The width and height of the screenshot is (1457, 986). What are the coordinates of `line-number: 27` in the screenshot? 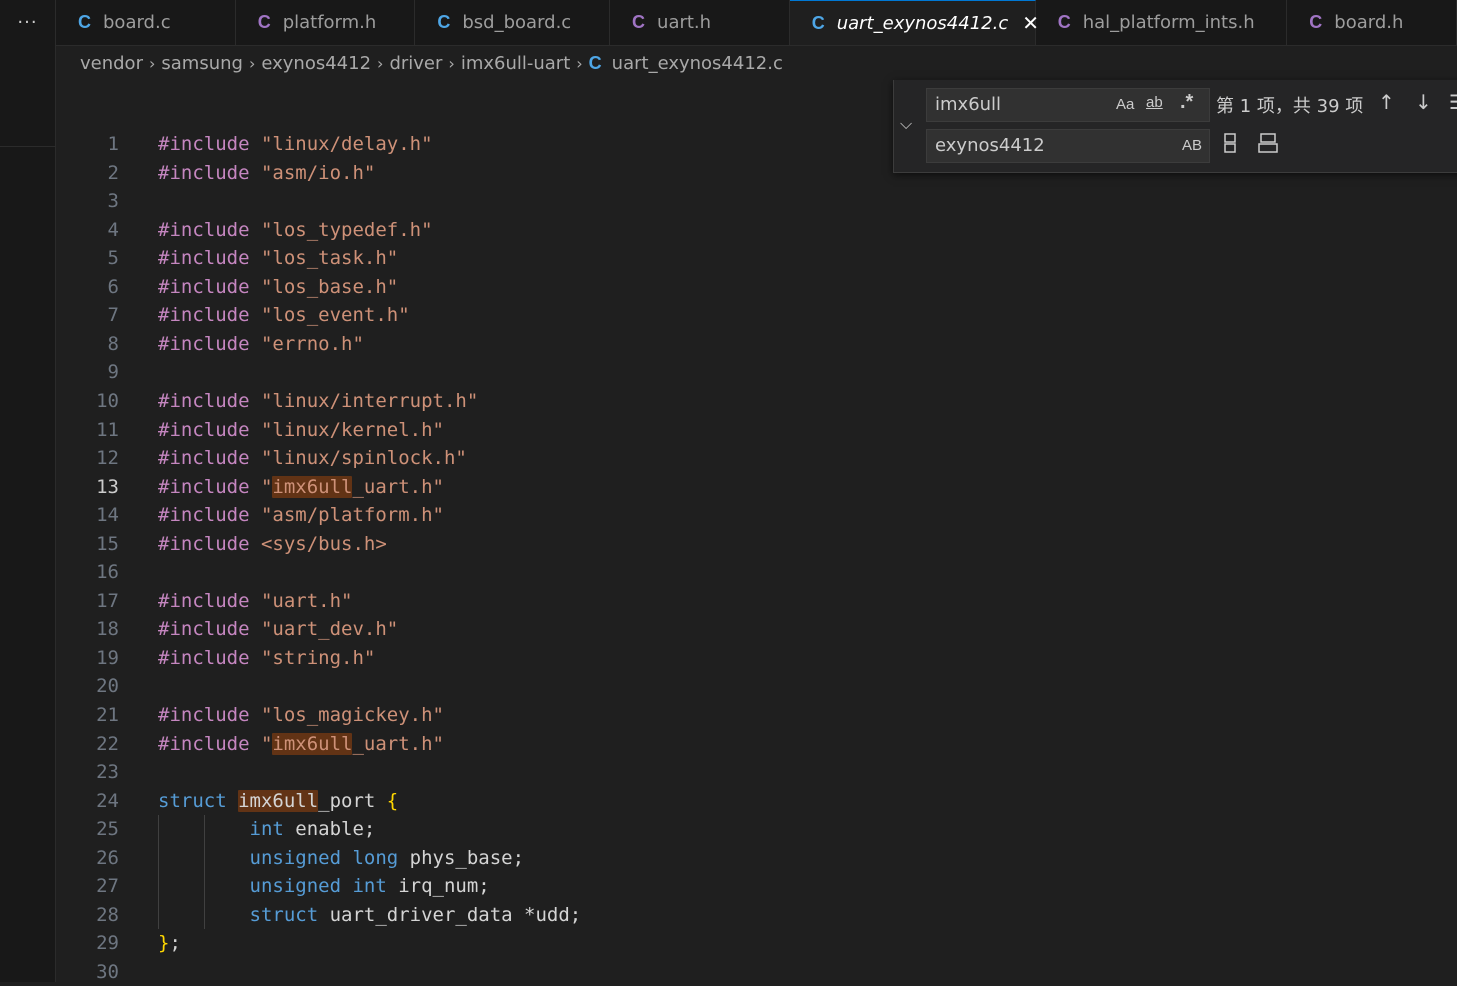 It's located at (107, 886).